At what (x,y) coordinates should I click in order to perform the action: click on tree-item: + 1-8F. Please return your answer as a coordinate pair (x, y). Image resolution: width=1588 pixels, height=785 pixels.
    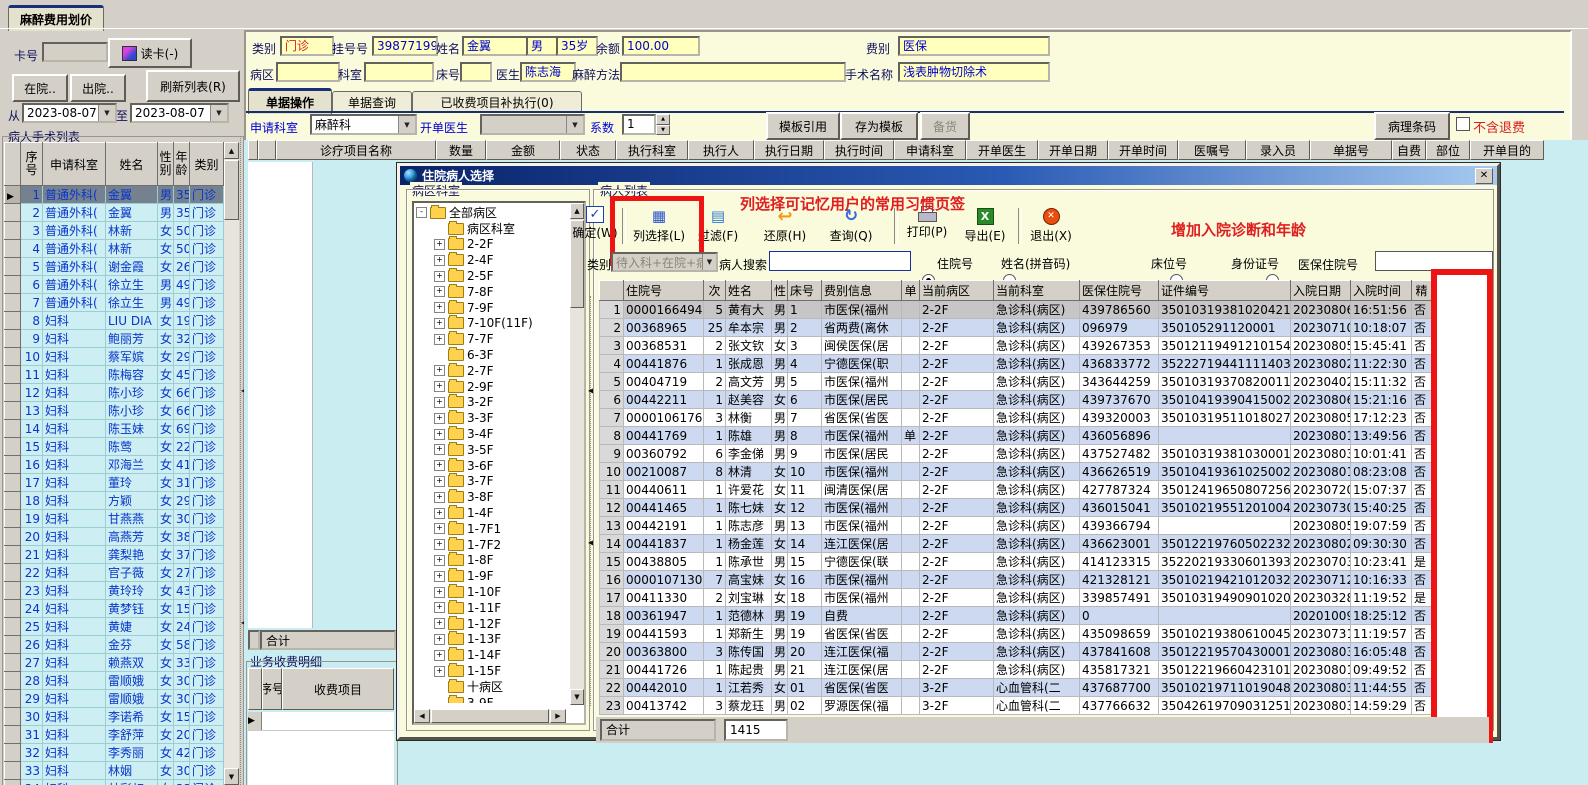
    Looking at the image, I should click on (488, 560).